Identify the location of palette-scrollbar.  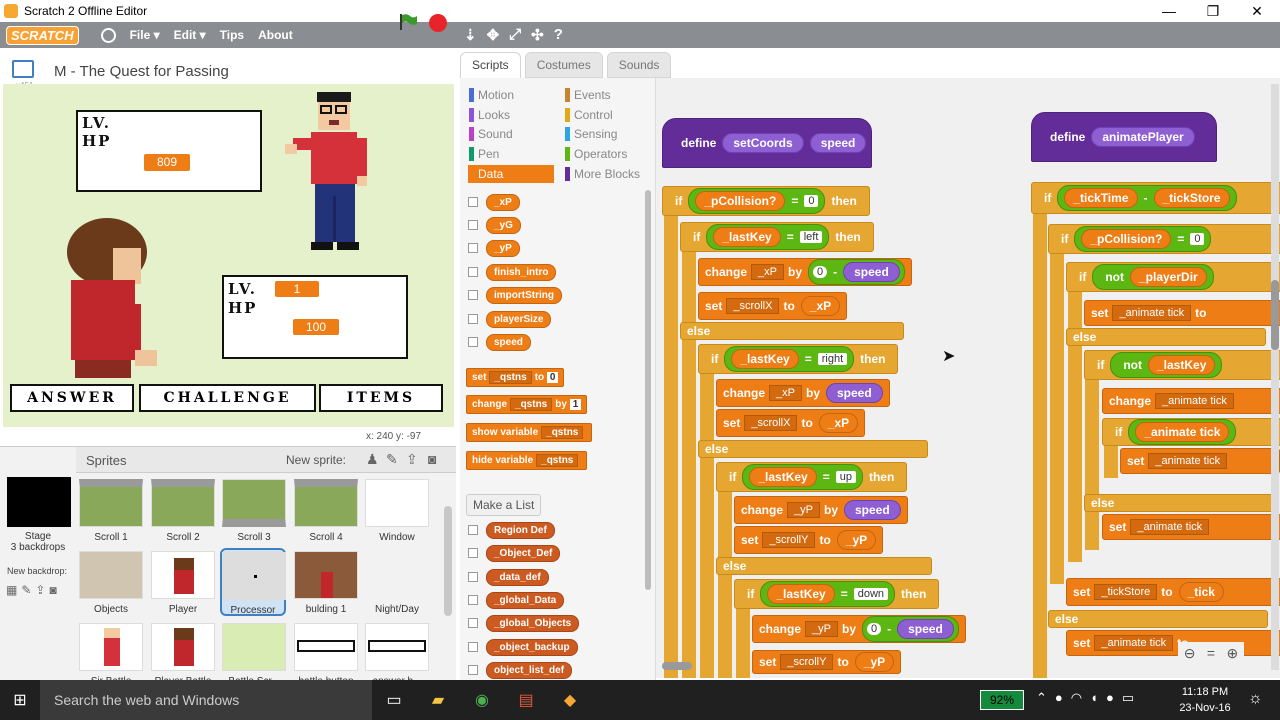
(648, 390).